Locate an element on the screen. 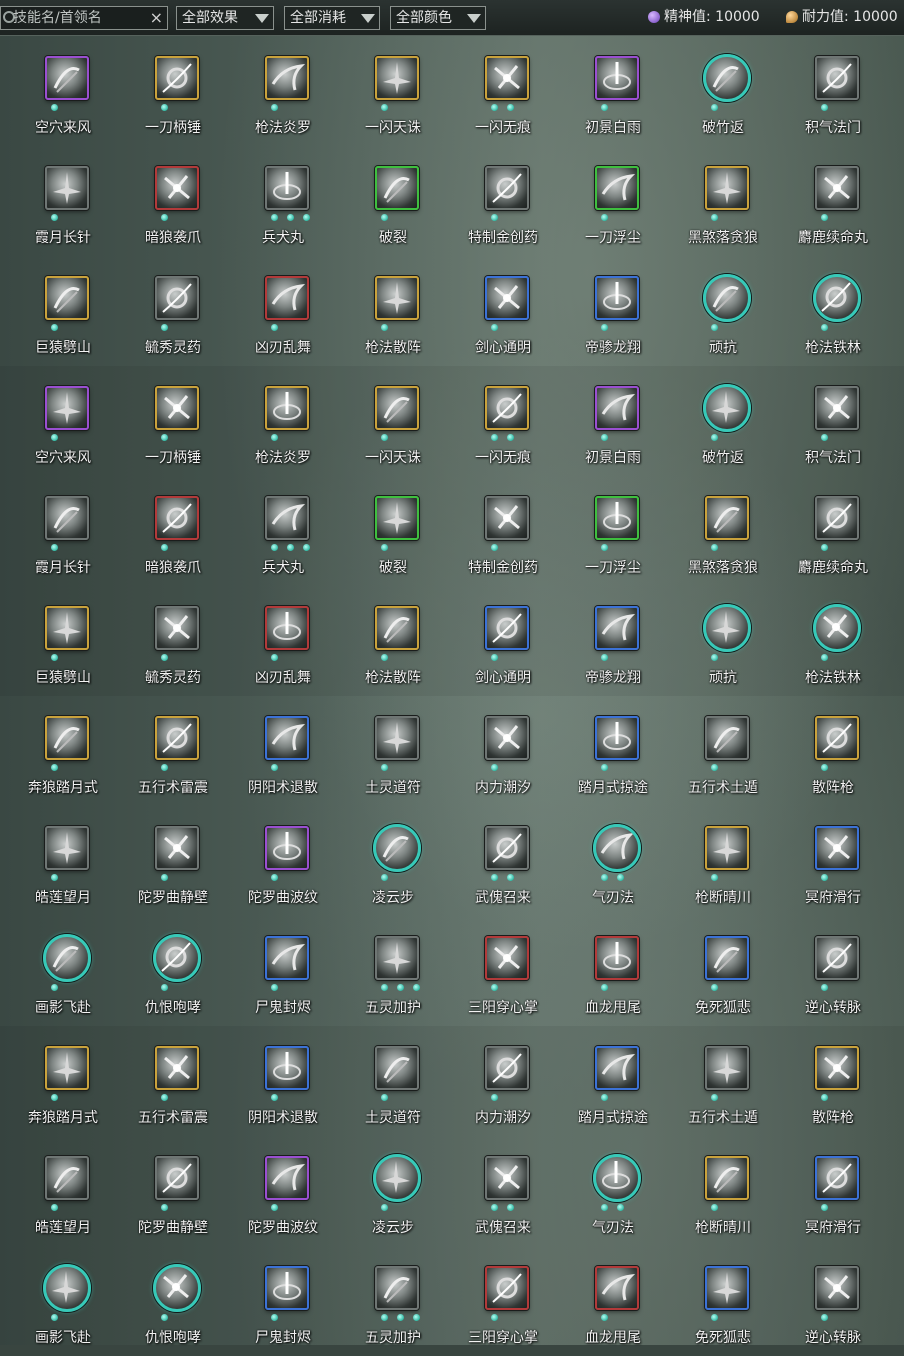 Image resolution: width=904 pixels, height=1356 pixels. skill-cell: 三阳穿心掌 is located at coordinates (503, 1301).